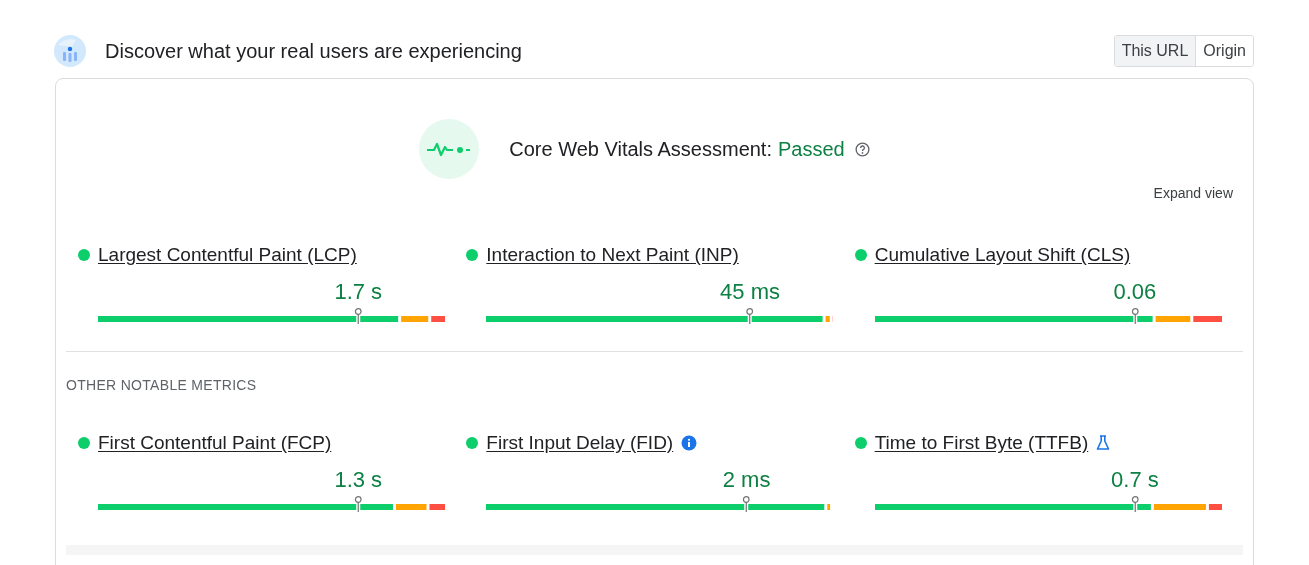 The height and width of the screenshot is (565, 1309). I want to click on pulse-icon, so click(449, 149).